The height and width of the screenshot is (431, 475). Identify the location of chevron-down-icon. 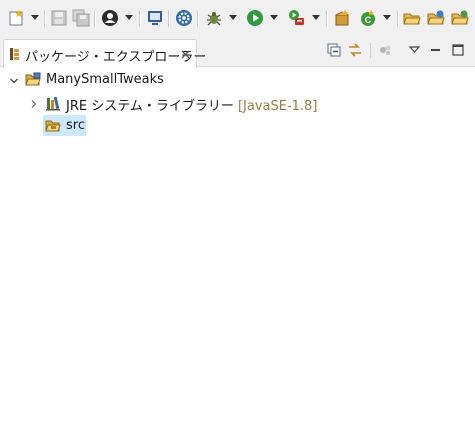
(14, 80).